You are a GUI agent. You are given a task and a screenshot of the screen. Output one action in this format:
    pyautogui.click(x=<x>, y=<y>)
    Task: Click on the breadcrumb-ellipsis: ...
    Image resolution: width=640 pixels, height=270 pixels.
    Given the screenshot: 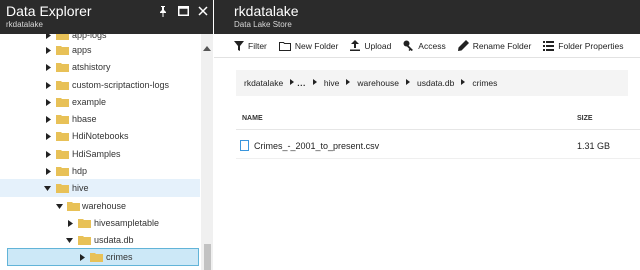 What is the action you would take?
    pyautogui.click(x=301, y=83)
    